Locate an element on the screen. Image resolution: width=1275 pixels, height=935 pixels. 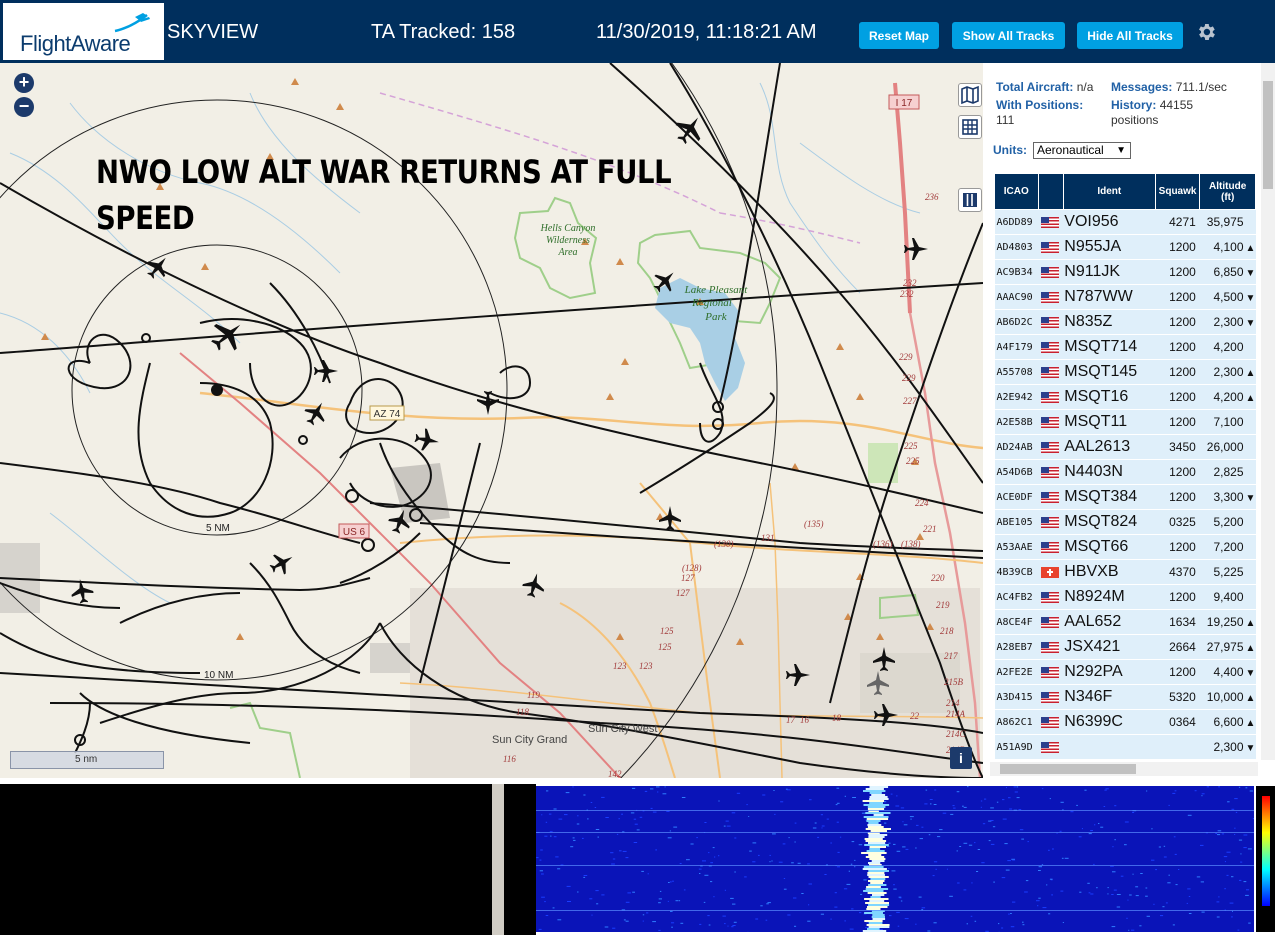
cell-squawk: 4271 is located at coordinates (1177, 222).